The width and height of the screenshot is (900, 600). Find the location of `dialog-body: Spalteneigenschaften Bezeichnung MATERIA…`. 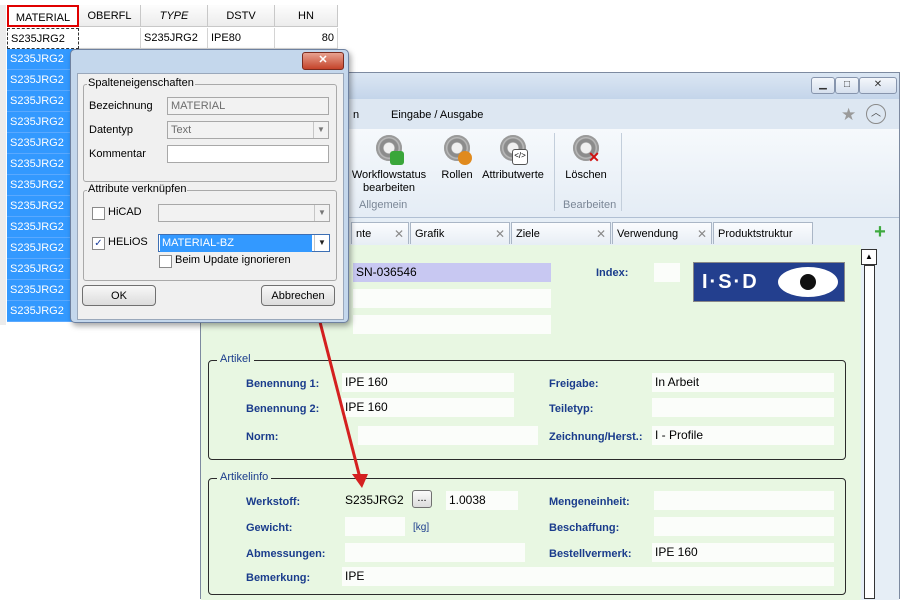

dialog-body: Spalteneigenschaften Bezeichnung MATERIA… is located at coordinates (210, 196).